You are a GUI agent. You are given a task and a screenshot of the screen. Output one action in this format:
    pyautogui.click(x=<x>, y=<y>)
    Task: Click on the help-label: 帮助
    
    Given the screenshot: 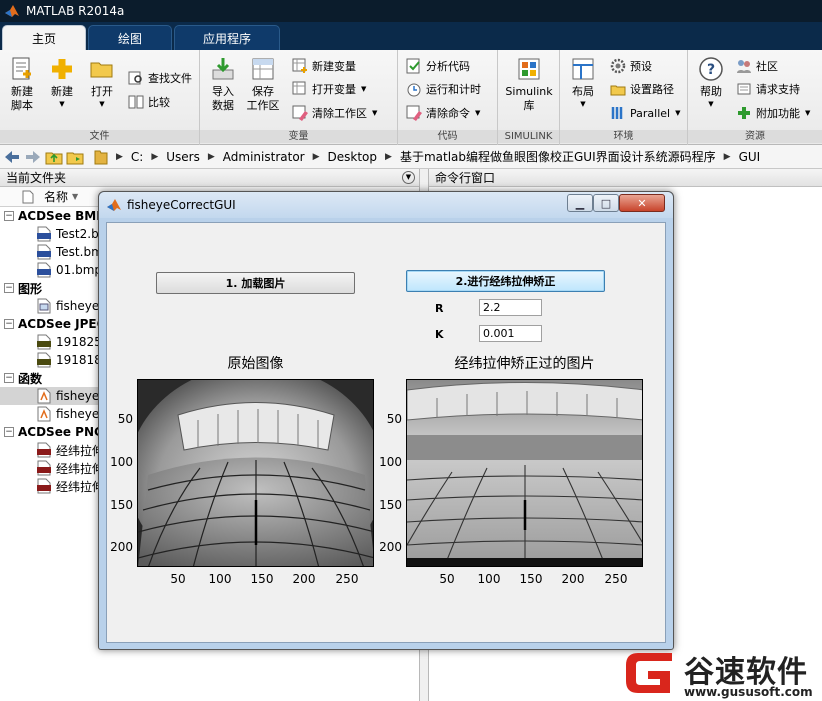 What is the action you would take?
    pyautogui.click(x=711, y=91)
    